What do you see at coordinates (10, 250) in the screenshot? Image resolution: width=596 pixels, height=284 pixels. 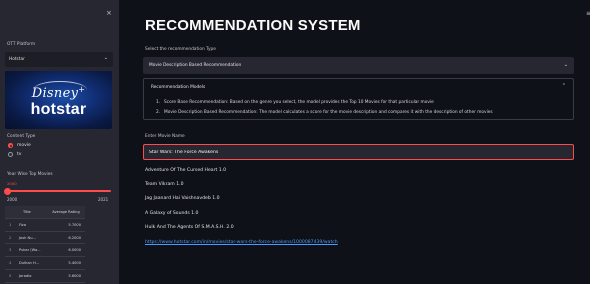 I see `row-index: 3` at bounding box center [10, 250].